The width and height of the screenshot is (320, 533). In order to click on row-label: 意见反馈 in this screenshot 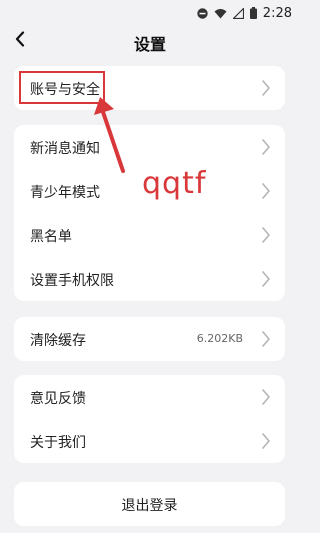, I will do `click(58, 399)`.